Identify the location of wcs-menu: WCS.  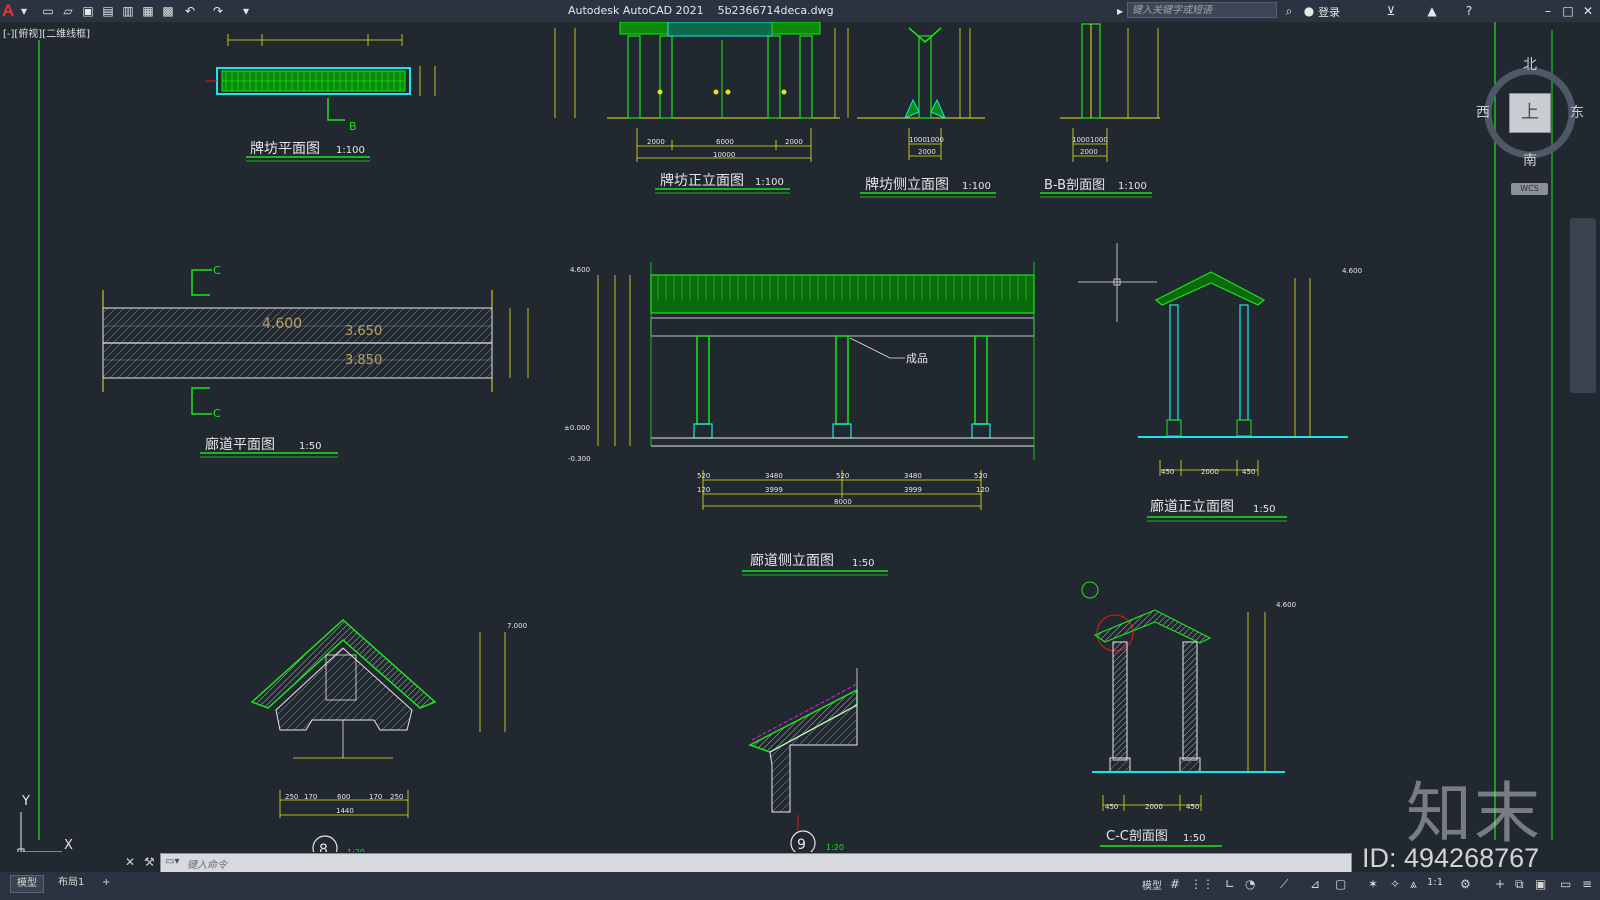
(1529, 189).